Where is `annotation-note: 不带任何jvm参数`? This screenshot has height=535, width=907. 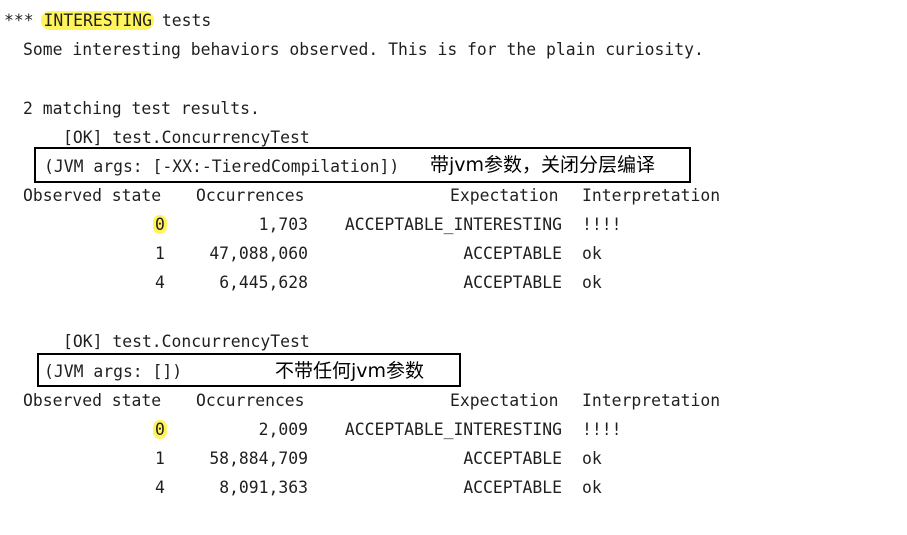 annotation-note: 不带任何jvm参数 is located at coordinates (350, 371).